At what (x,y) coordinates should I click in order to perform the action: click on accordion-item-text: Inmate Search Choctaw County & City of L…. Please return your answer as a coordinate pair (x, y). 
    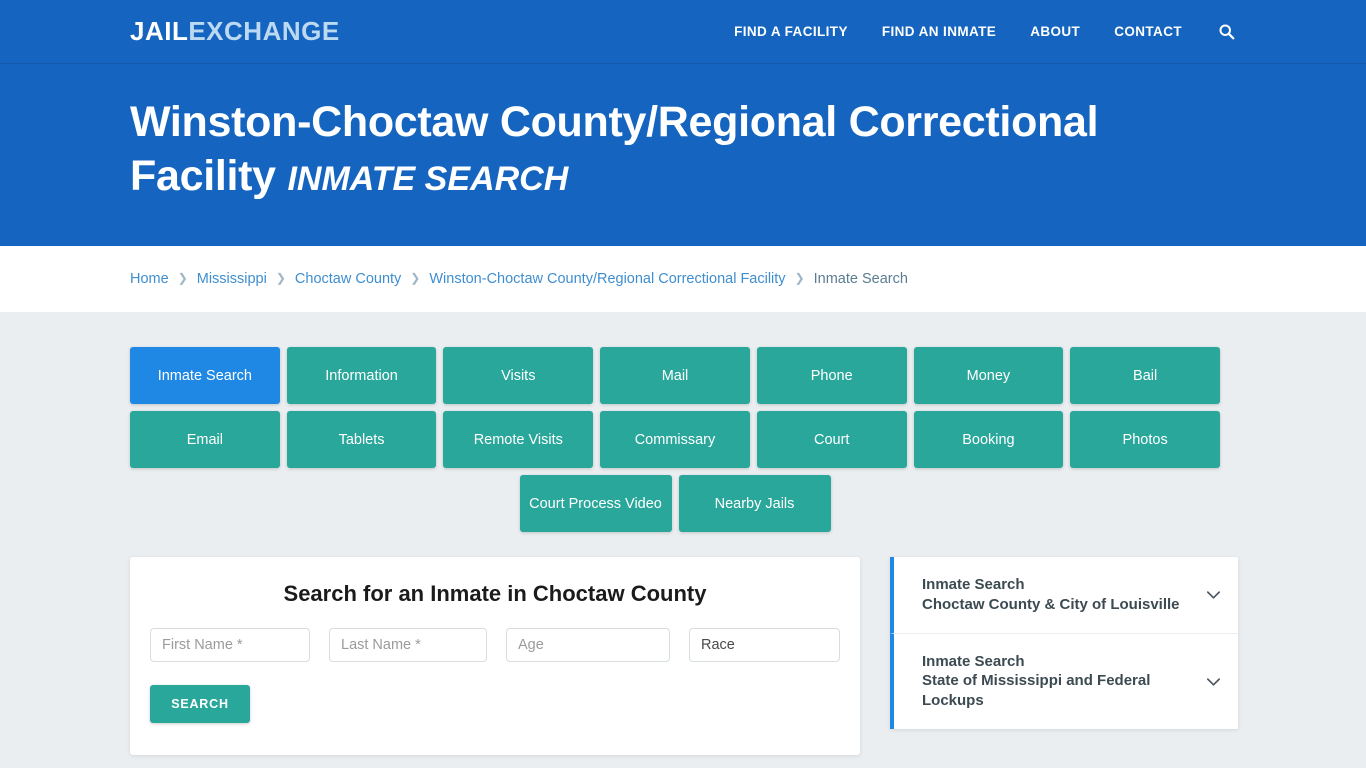
    Looking at the image, I should click on (1057, 595).